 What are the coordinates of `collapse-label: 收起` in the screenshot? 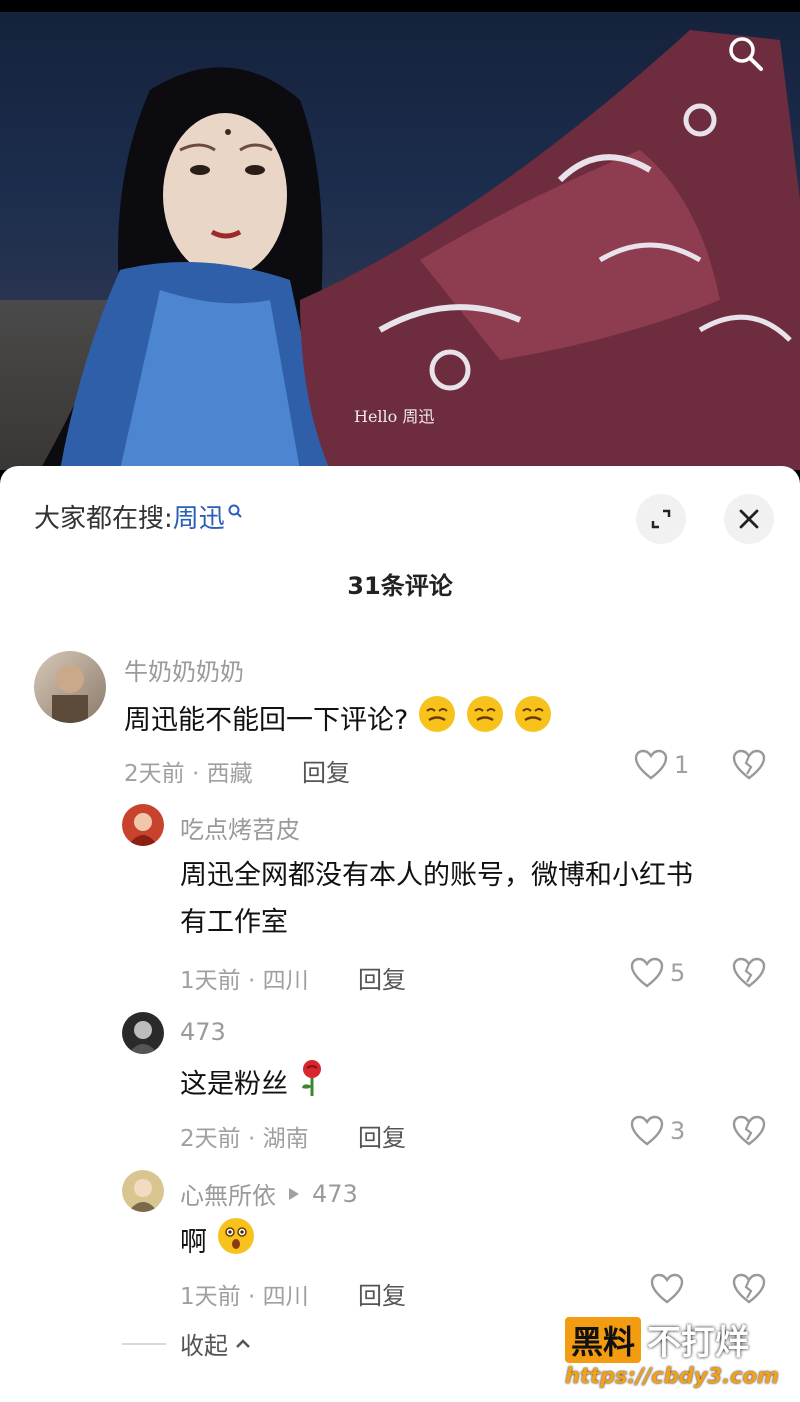 It's located at (204, 1346).